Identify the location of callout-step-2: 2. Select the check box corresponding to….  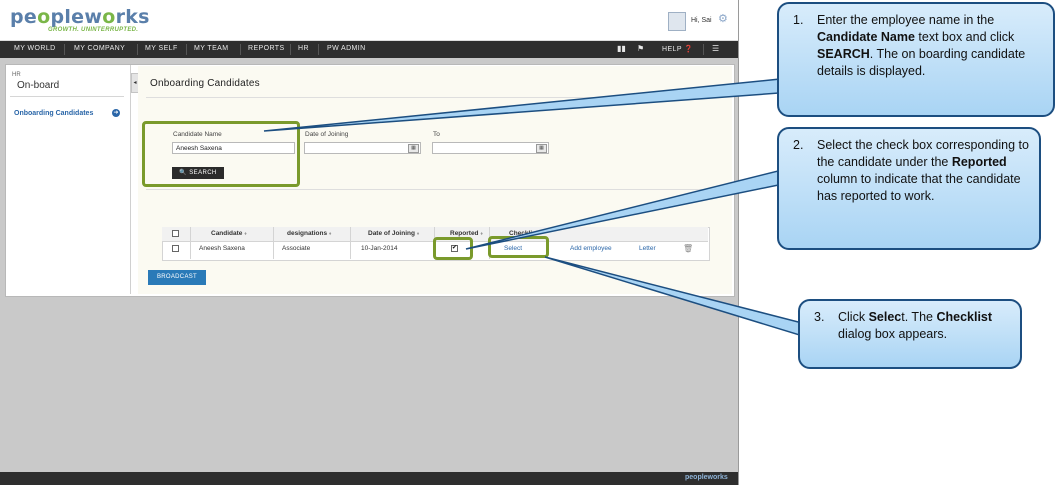
(909, 188).